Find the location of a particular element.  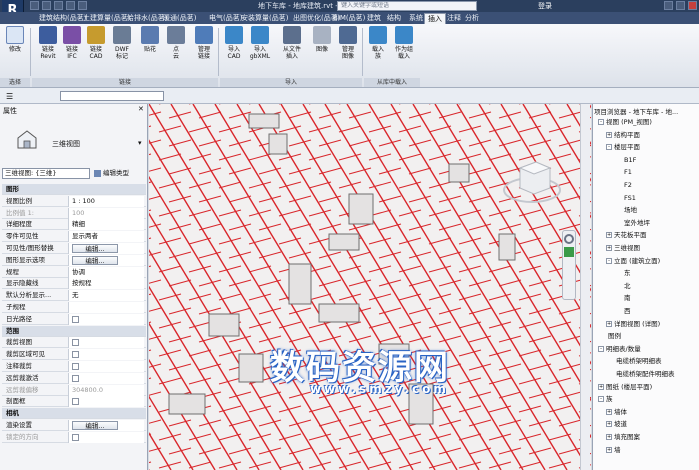

ribbon-tab: BIM(品茗) is located at coordinates (349, 18).